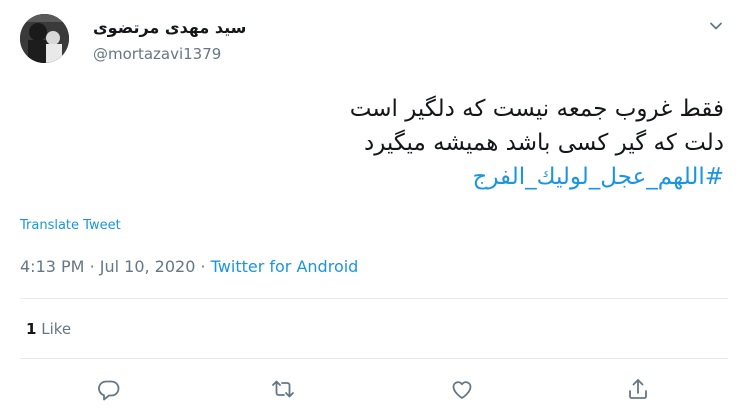 The image size is (748, 420). What do you see at coordinates (374, 177) in the screenshot?
I see `hashtag-link: #اللهم_عجل_لوليك_الفرج` at bounding box center [374, 177].